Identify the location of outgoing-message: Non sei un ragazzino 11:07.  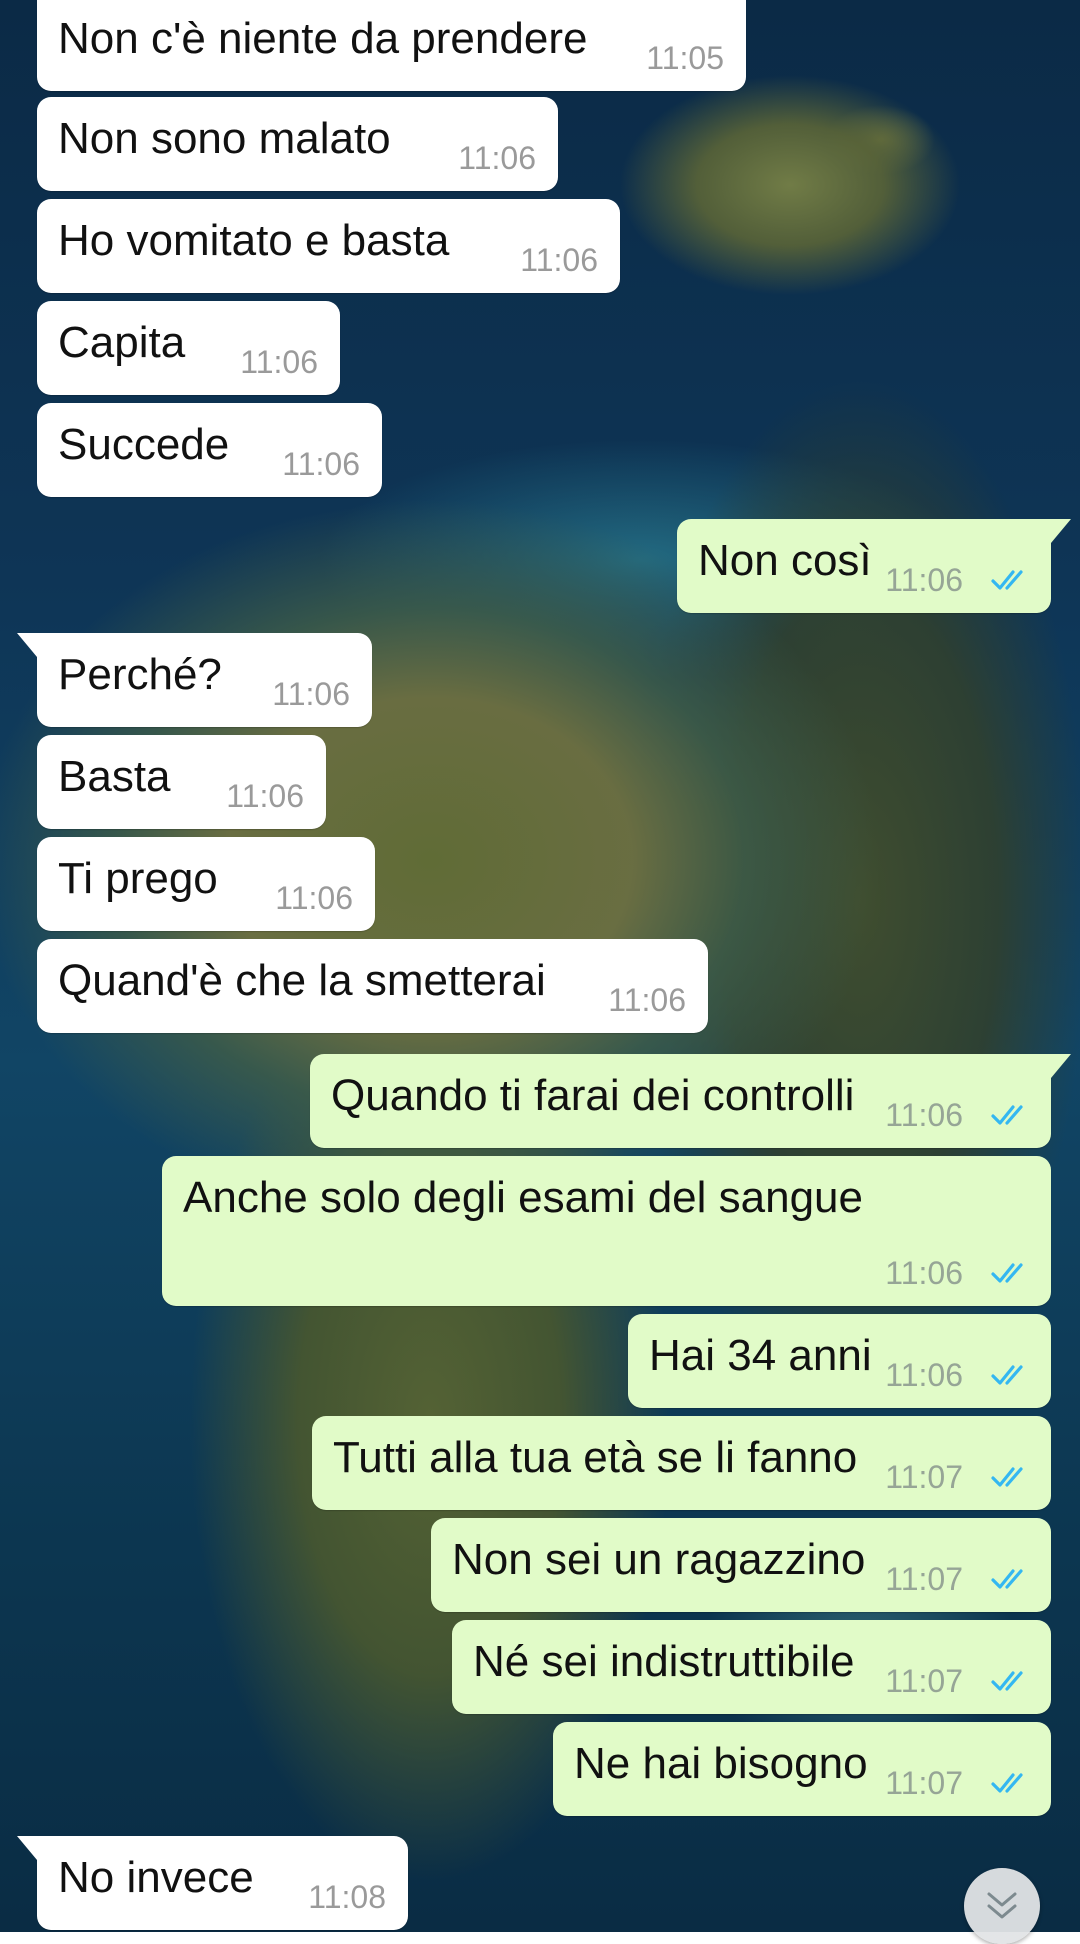
(741, 1565).